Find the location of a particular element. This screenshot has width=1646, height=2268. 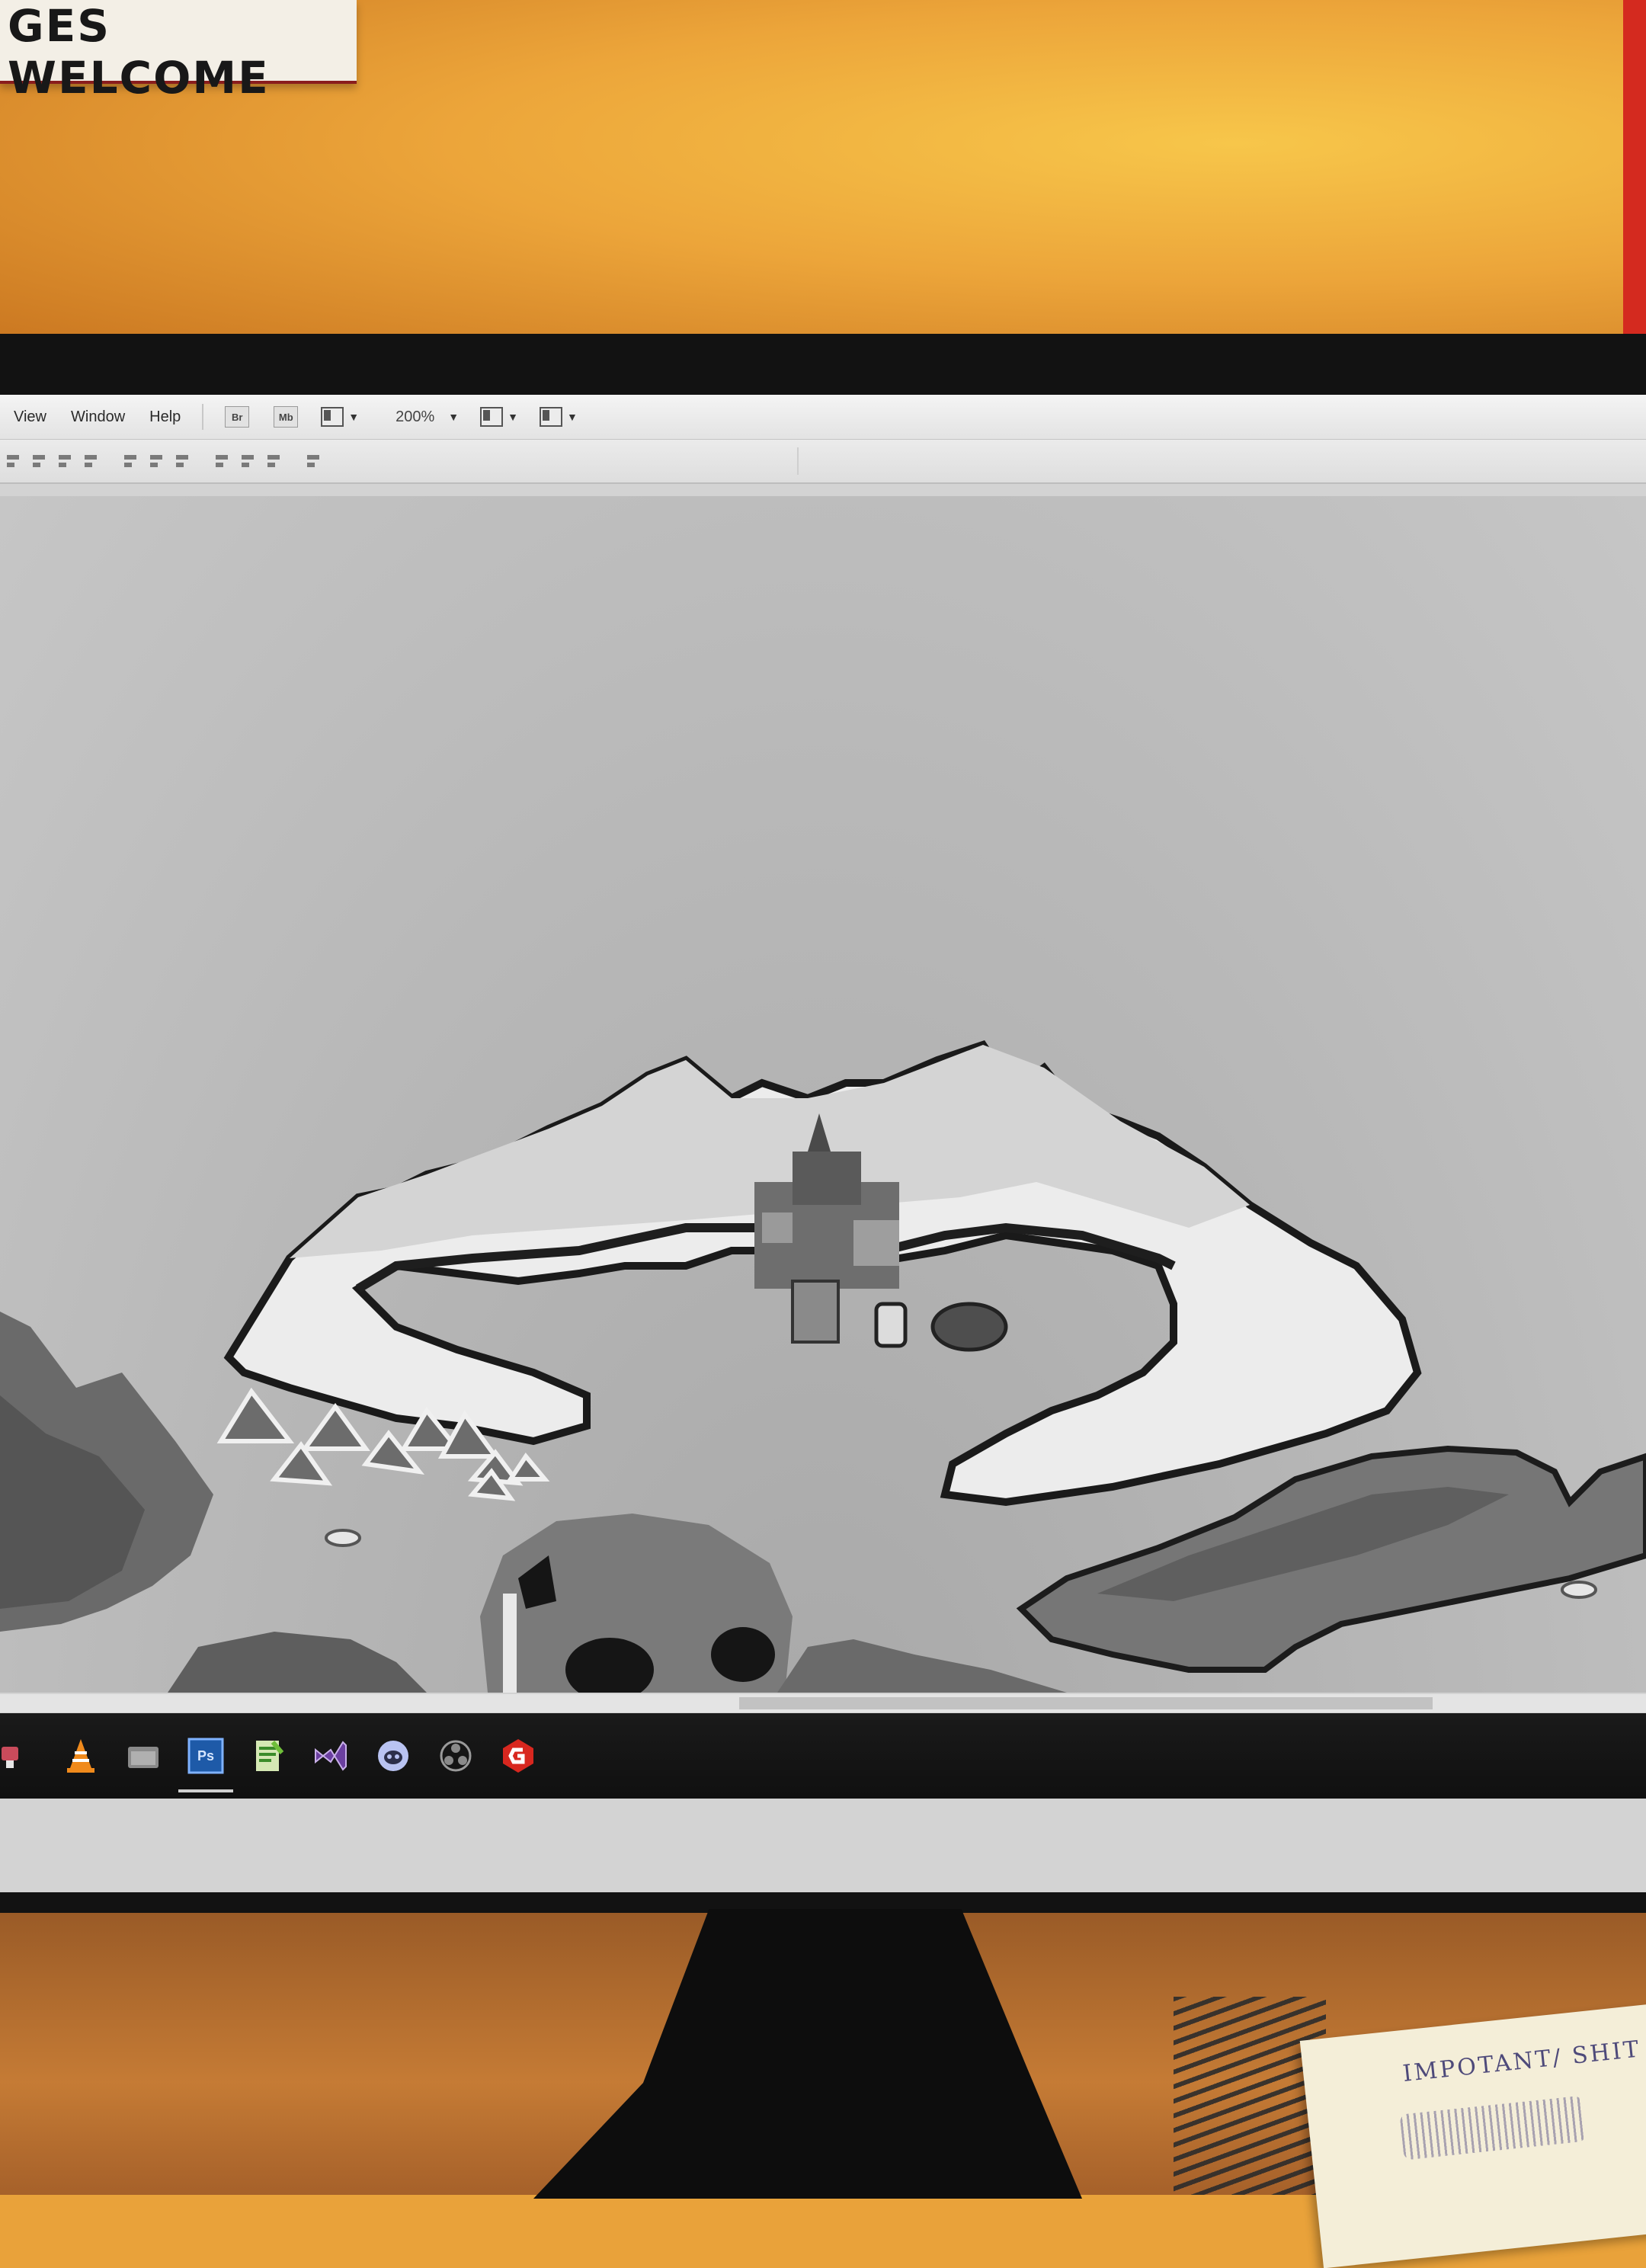

discord-icon is located at coordinates (393, 1756).